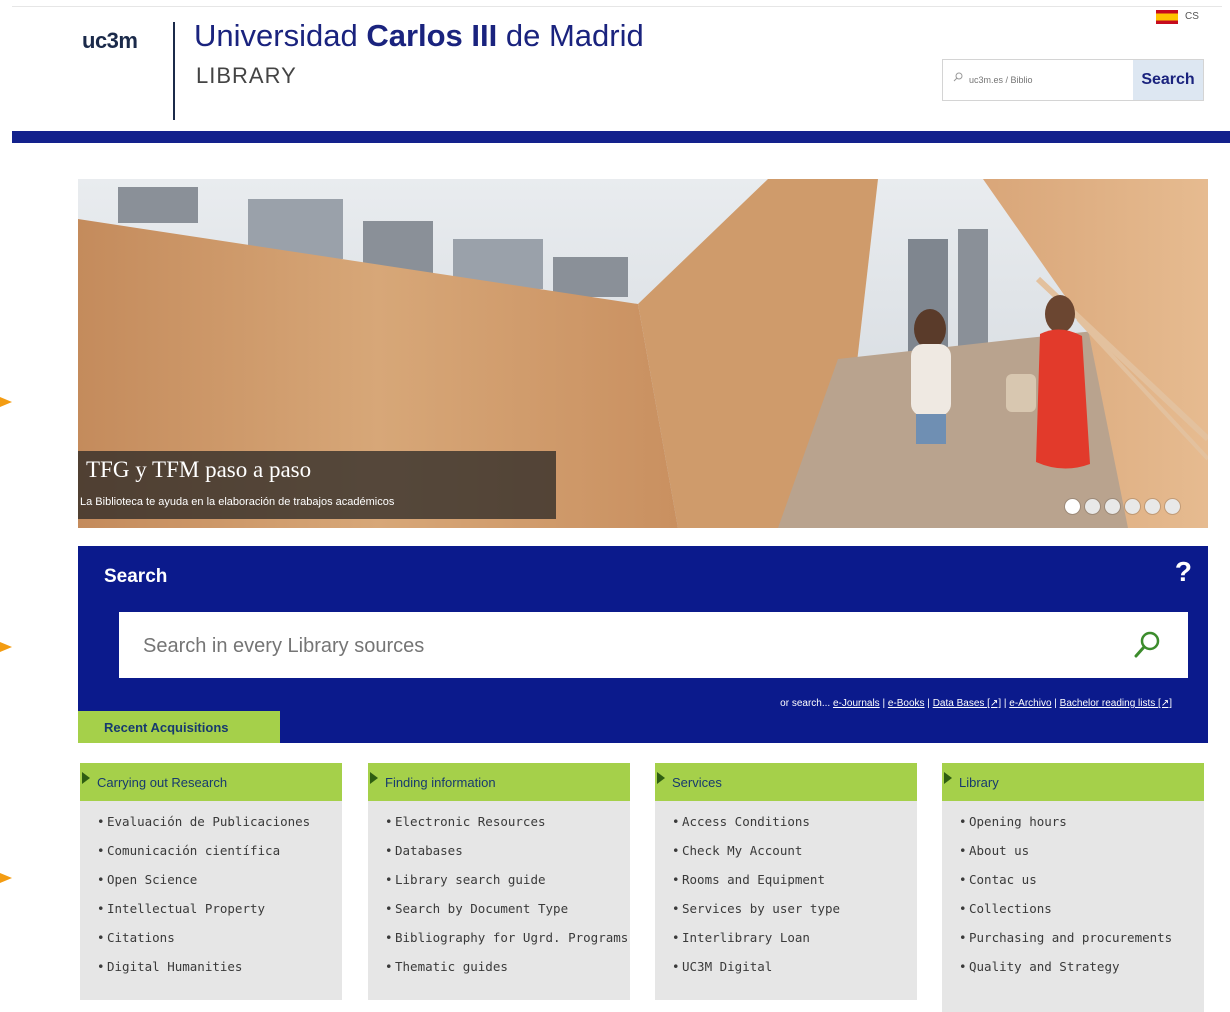  What do you see at coordinates (786, 851) in the screenshot?
I see `list-item: Check My Account` at bounding box center [786, 851].